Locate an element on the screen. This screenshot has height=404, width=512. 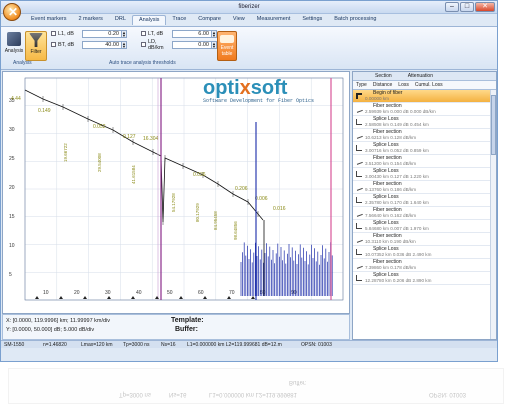
event-row: Begin of fiber 0.00000 km is located at coordinates (424, 96).